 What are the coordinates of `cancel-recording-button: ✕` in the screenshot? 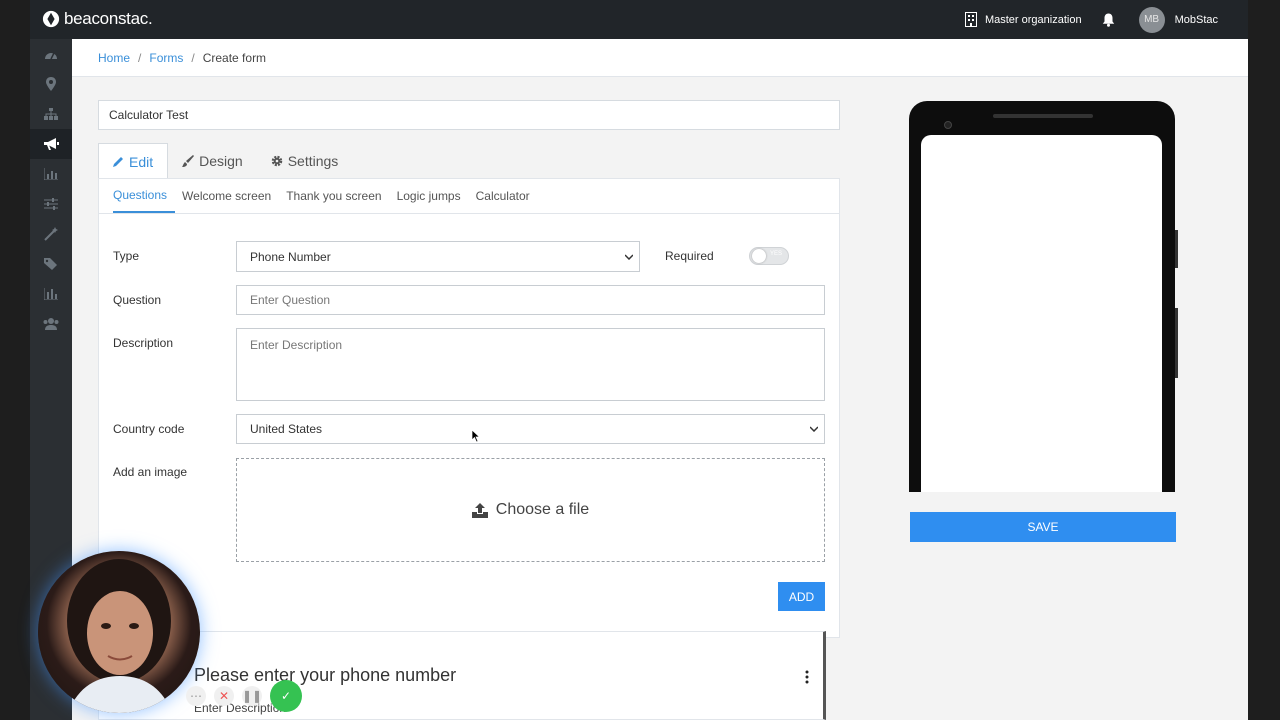 It's located at (224, 696).